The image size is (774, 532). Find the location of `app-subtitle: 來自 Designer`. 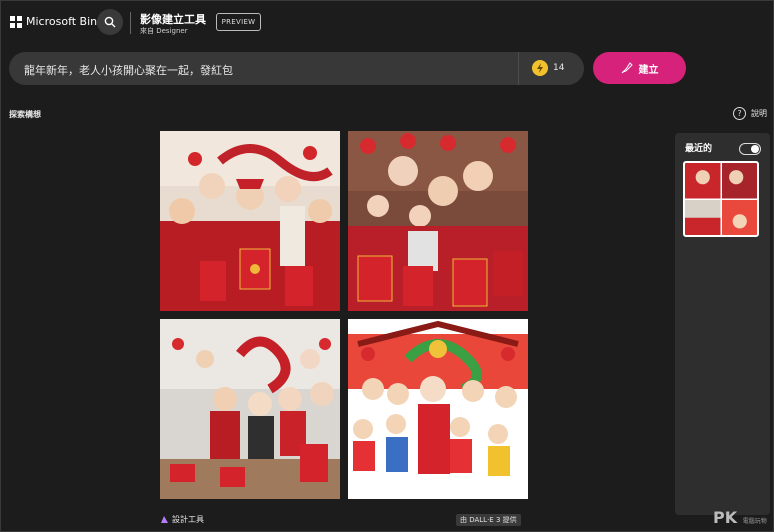

app-subtitle: 來自 Designer is located at coordinates (164, 31).